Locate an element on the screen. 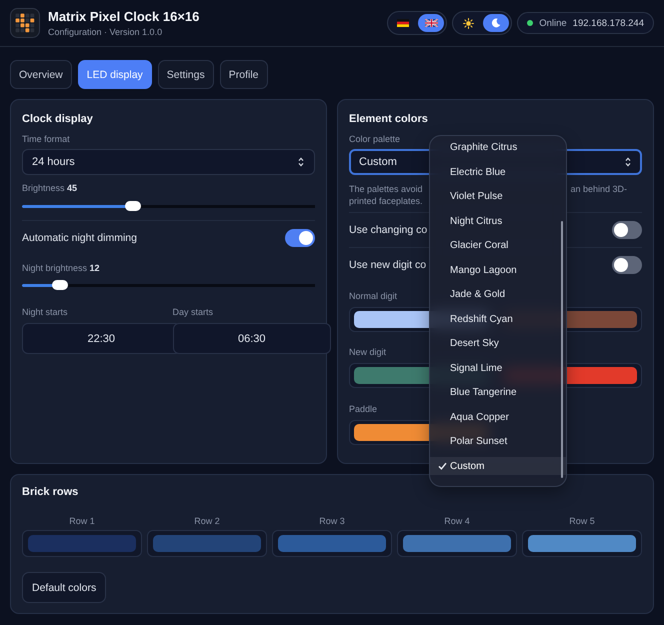  field-label: New digit is located at coordinates (367, 352).